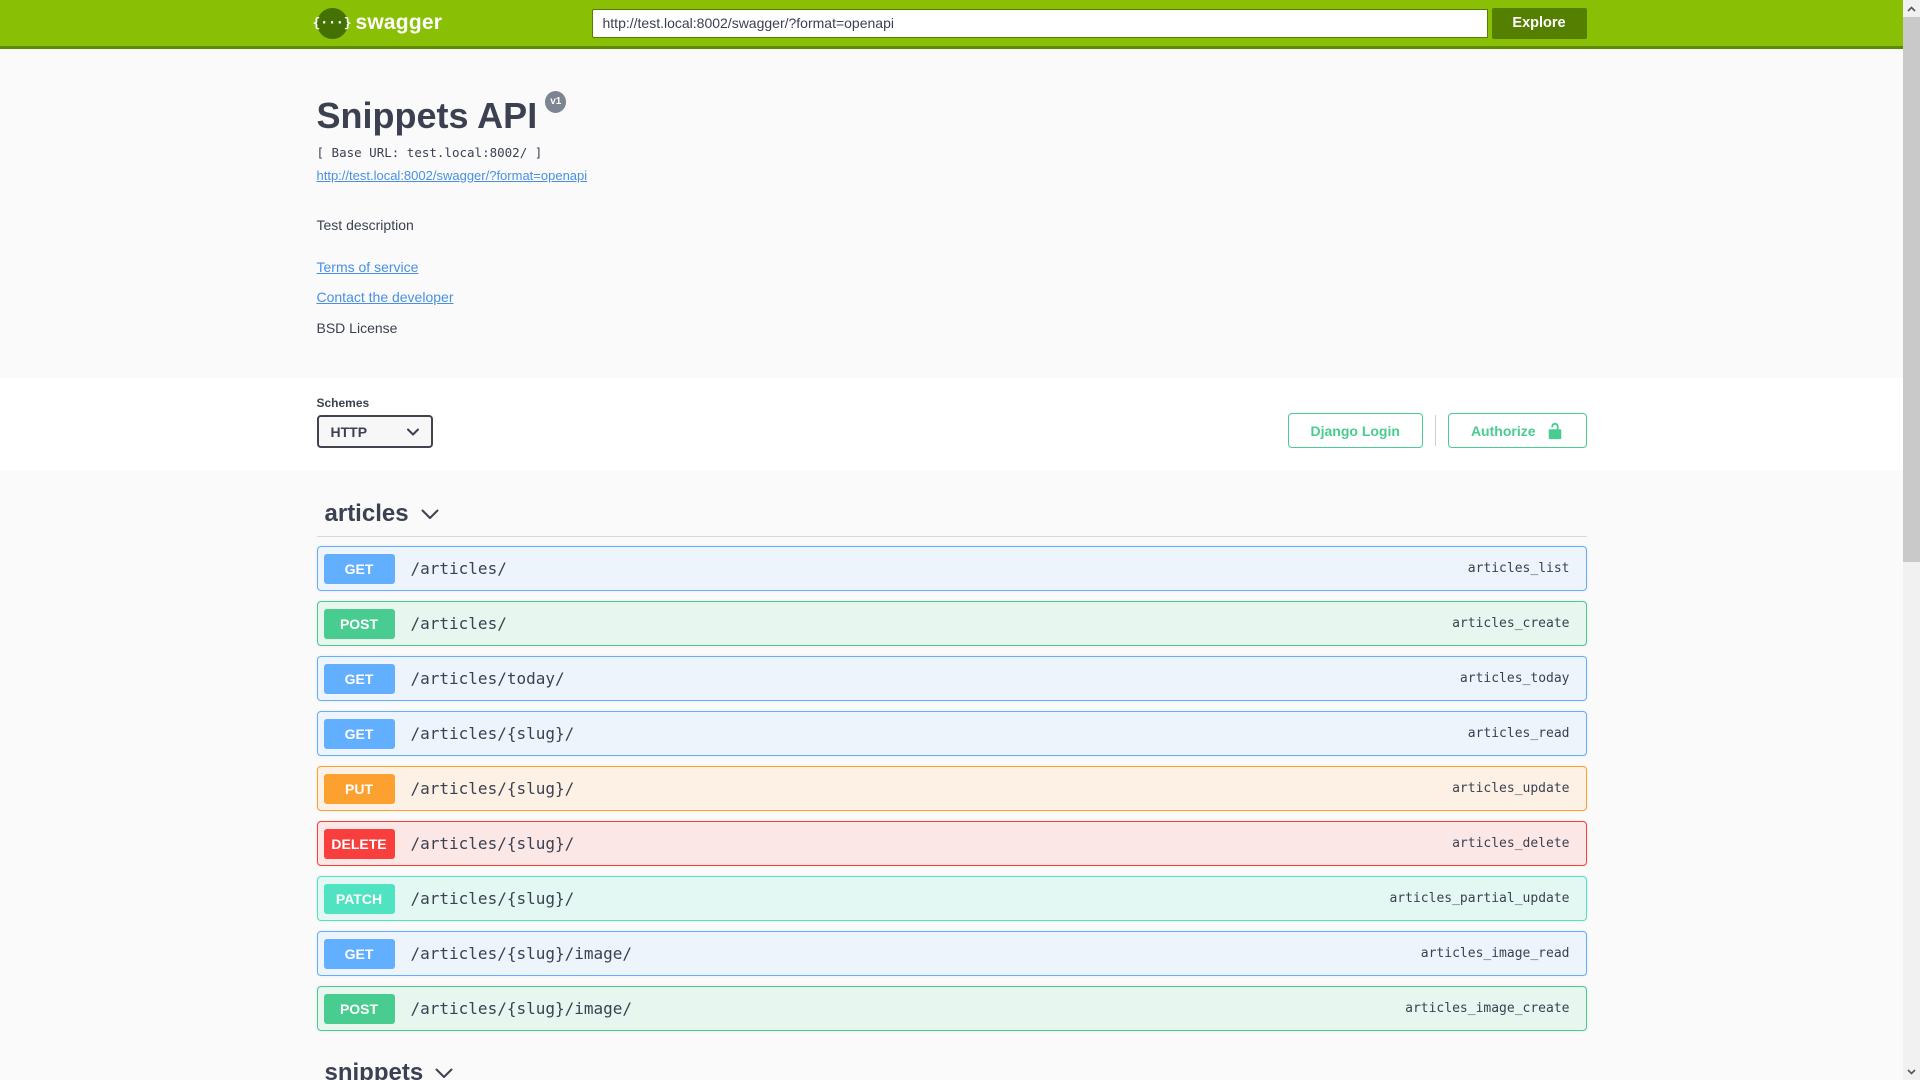 The image size is (1920, 1080). What do you see at coordinates (1518, 733) in the screenshot?
I see `operation-id: articles_read` at bounding box center [1518, 733].